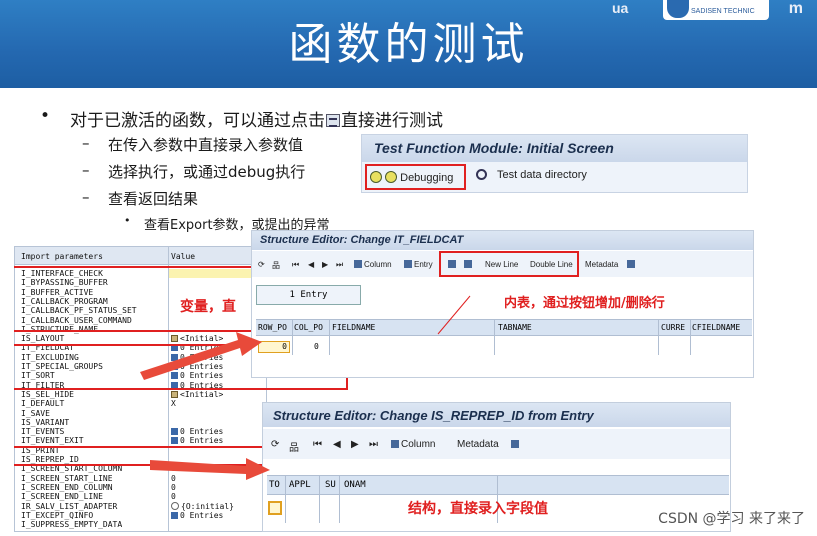 The width and height of the screenshot is (817, 536). I want to click on bullet-text: 查看返回结果, so click(153, 199).